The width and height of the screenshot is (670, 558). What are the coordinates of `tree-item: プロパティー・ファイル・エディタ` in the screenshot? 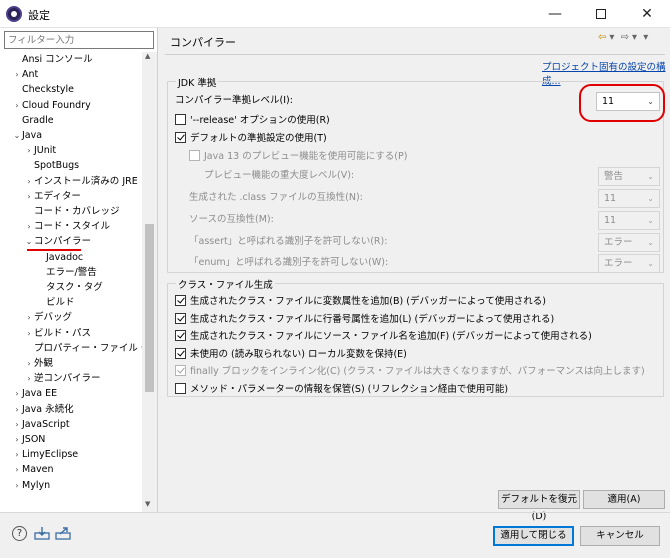 It's located at (83, 348).